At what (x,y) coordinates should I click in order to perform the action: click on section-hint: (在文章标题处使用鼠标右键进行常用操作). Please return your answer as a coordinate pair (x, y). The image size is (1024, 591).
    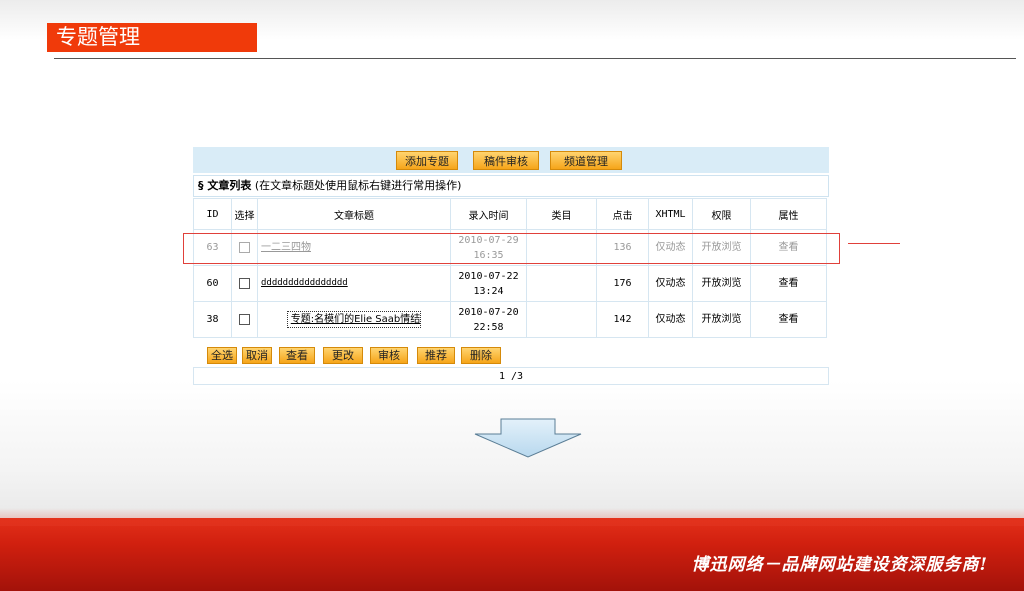
    Looking at the image, I should click on (358, 185).